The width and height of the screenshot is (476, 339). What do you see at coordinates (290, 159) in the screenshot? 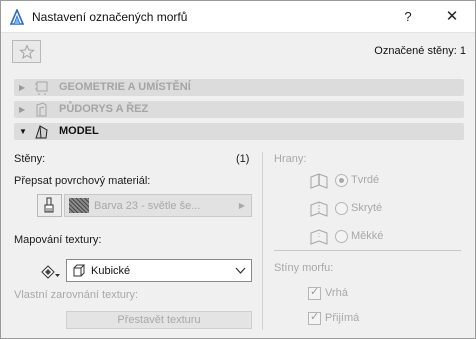
I see `edges-label: Hrany:` at bounding box center [290, 159].